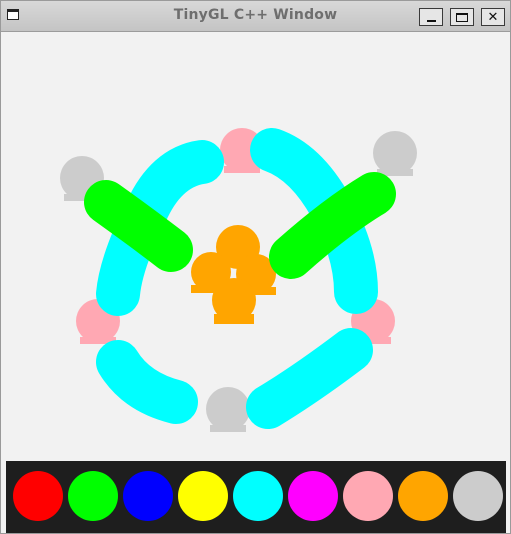 The height and width of the screenshot is (534, 511). I want to click on color-swatch-green, so click(93, 496).